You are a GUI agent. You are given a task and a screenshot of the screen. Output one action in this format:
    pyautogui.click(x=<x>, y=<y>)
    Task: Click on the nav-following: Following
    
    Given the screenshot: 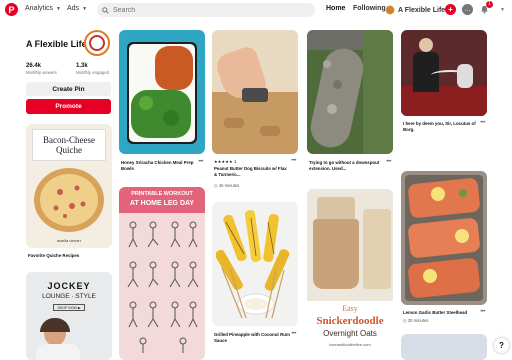 What is the action you would take?
    pyautogui.click(x=369, y=8)
    